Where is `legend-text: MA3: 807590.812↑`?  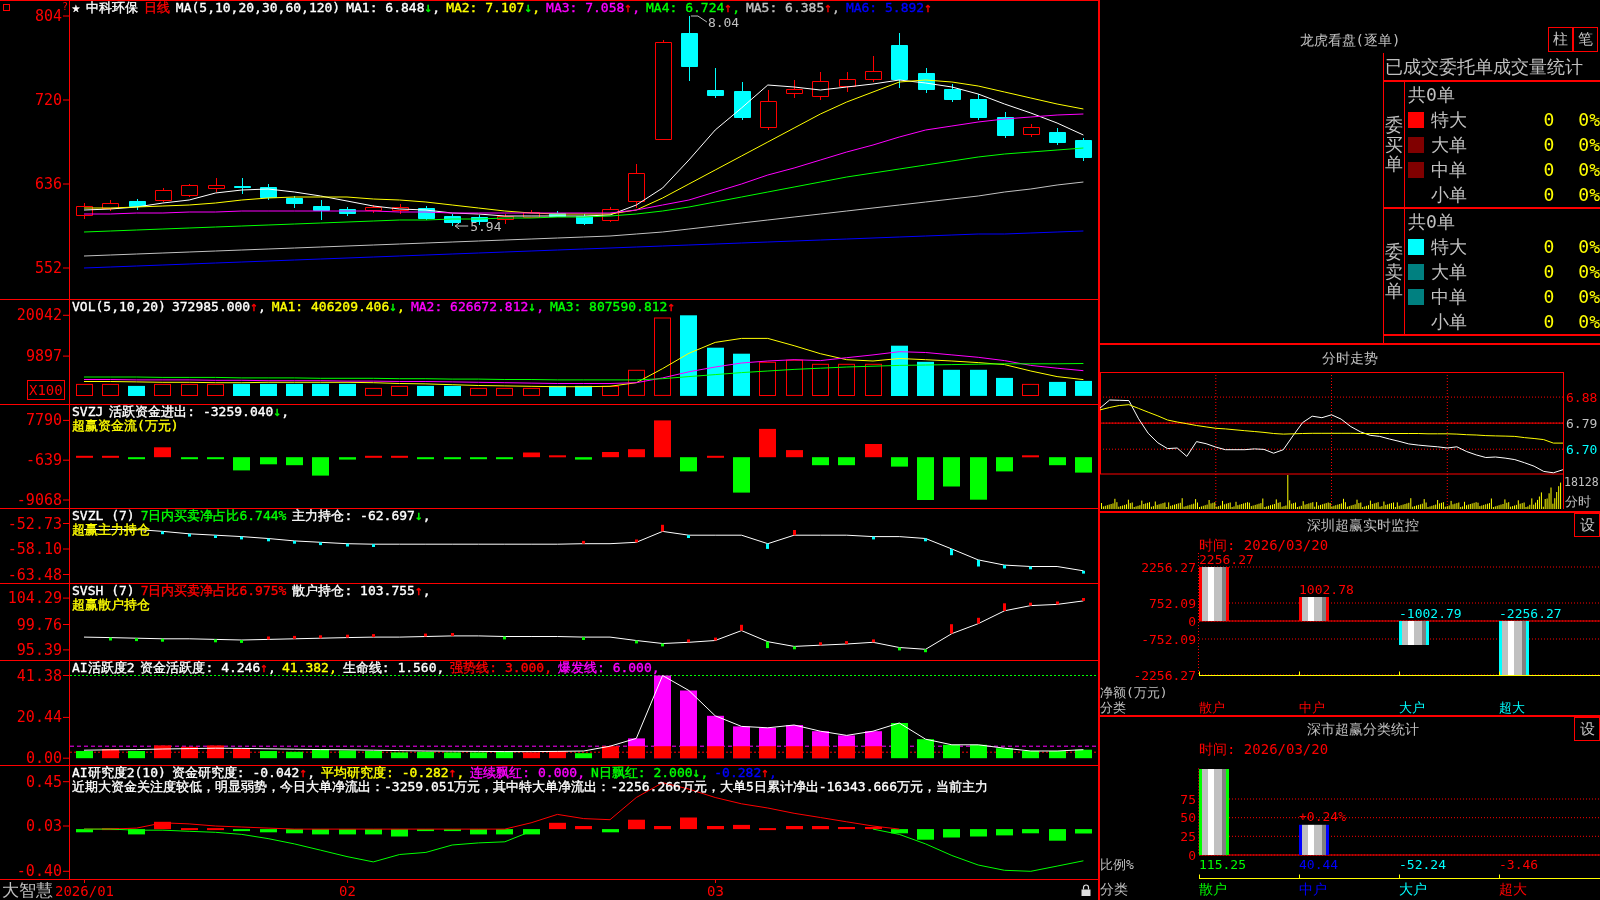
legend-text: MA3: 807590.812↑ is located at coordinates (613, 307).